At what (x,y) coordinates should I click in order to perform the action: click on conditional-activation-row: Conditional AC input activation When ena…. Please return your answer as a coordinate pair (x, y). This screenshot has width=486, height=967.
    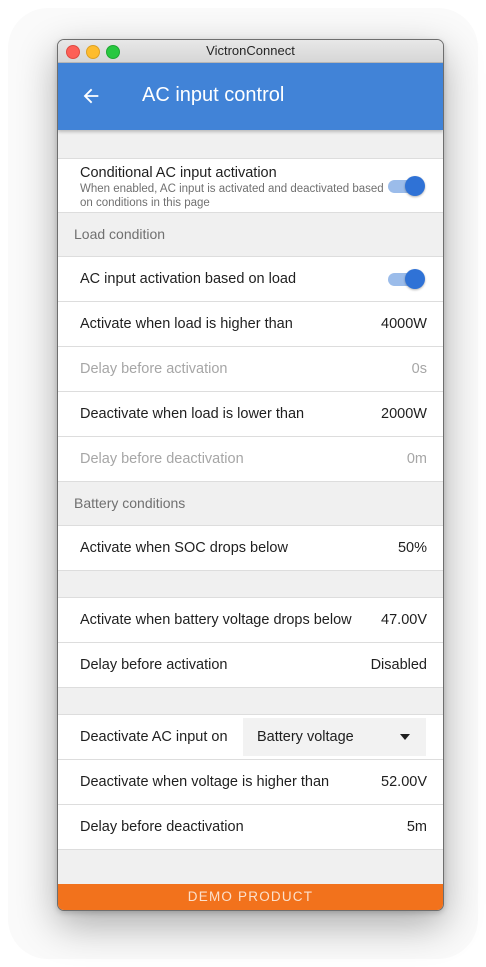
    Looking at the image, I should click on (250, 186).